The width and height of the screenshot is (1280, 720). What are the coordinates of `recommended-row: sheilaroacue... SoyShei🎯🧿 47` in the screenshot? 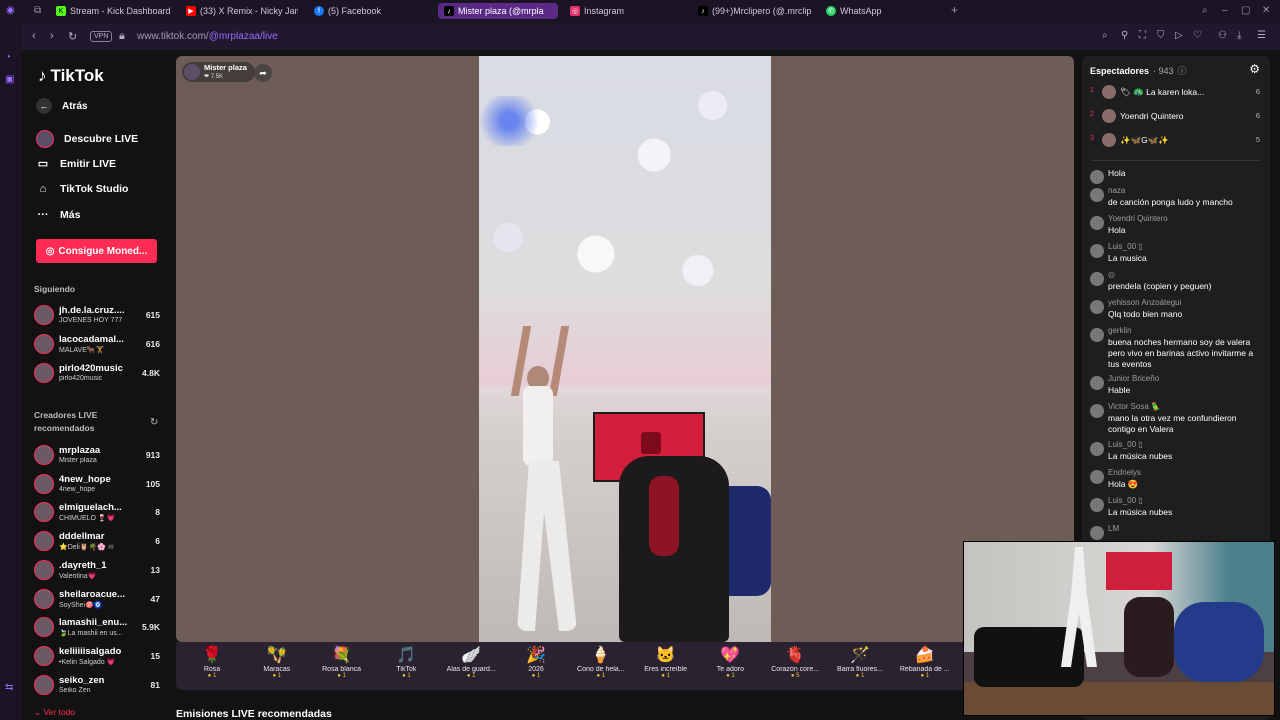 It's located at (97, 600).